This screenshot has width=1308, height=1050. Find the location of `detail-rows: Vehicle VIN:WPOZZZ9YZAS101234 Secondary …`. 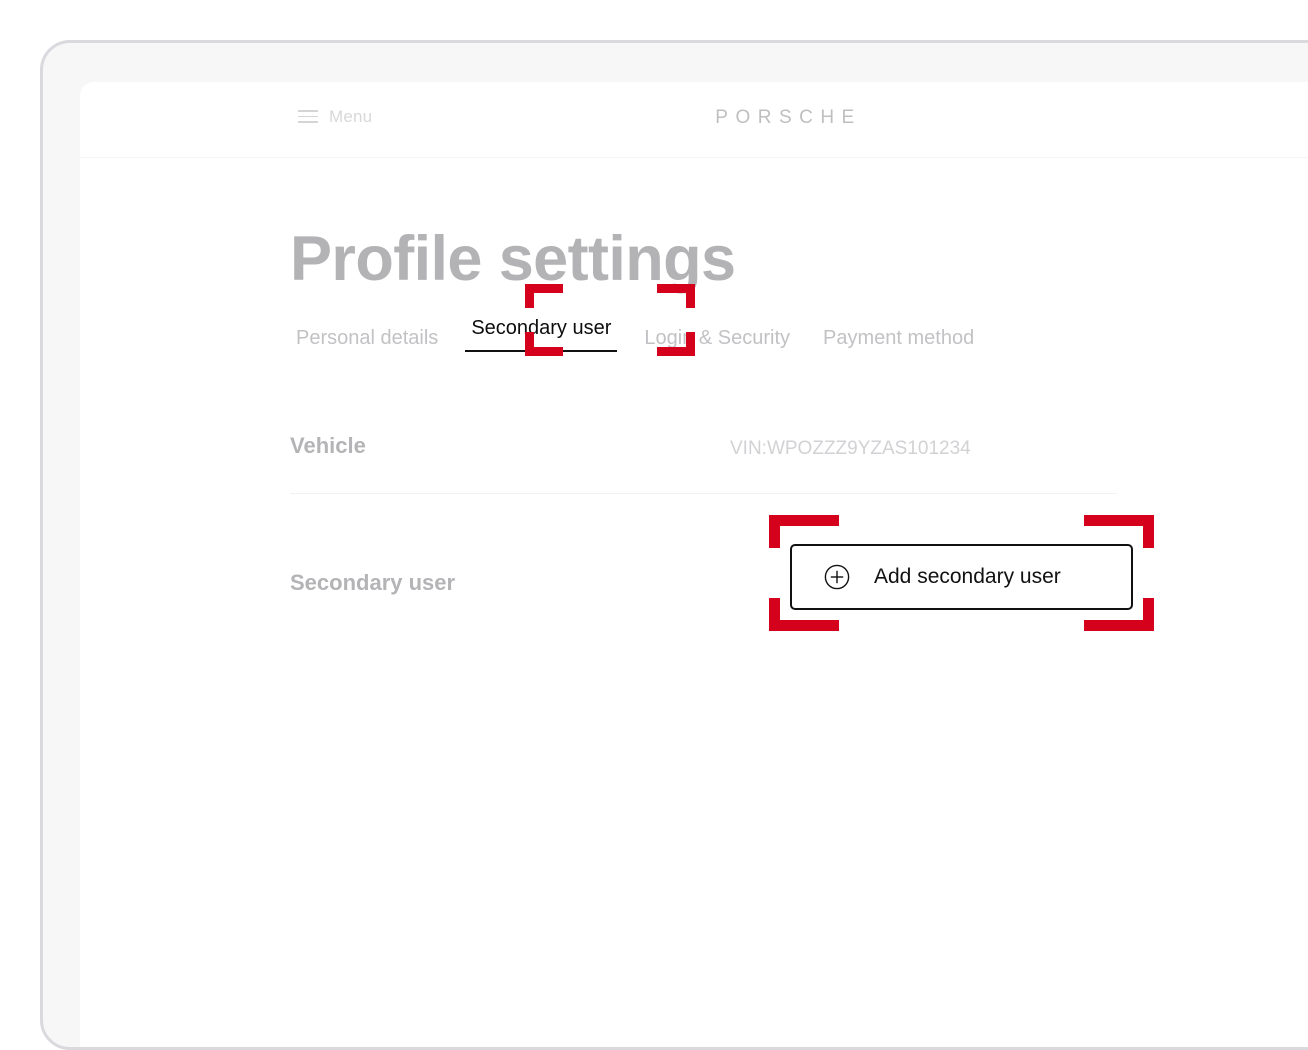

detail-rows: Vehicle VIN:WPOZZZ9YZAS101234 Secondary … is located at coordinates (799, 532).